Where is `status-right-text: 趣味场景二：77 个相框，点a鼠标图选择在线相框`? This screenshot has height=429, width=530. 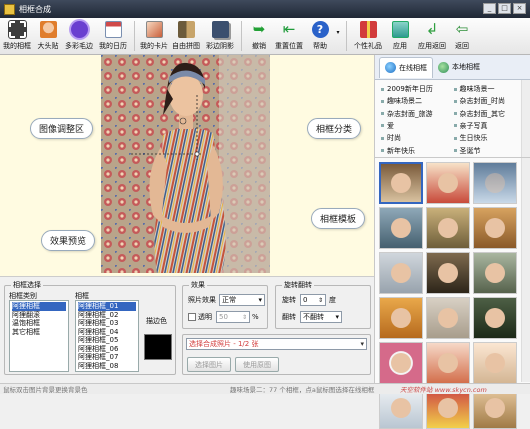 status-right-text: 趣味场景二：77 个相框，点a鼠标图选择在线相框 is located at coordinates (302, 390).